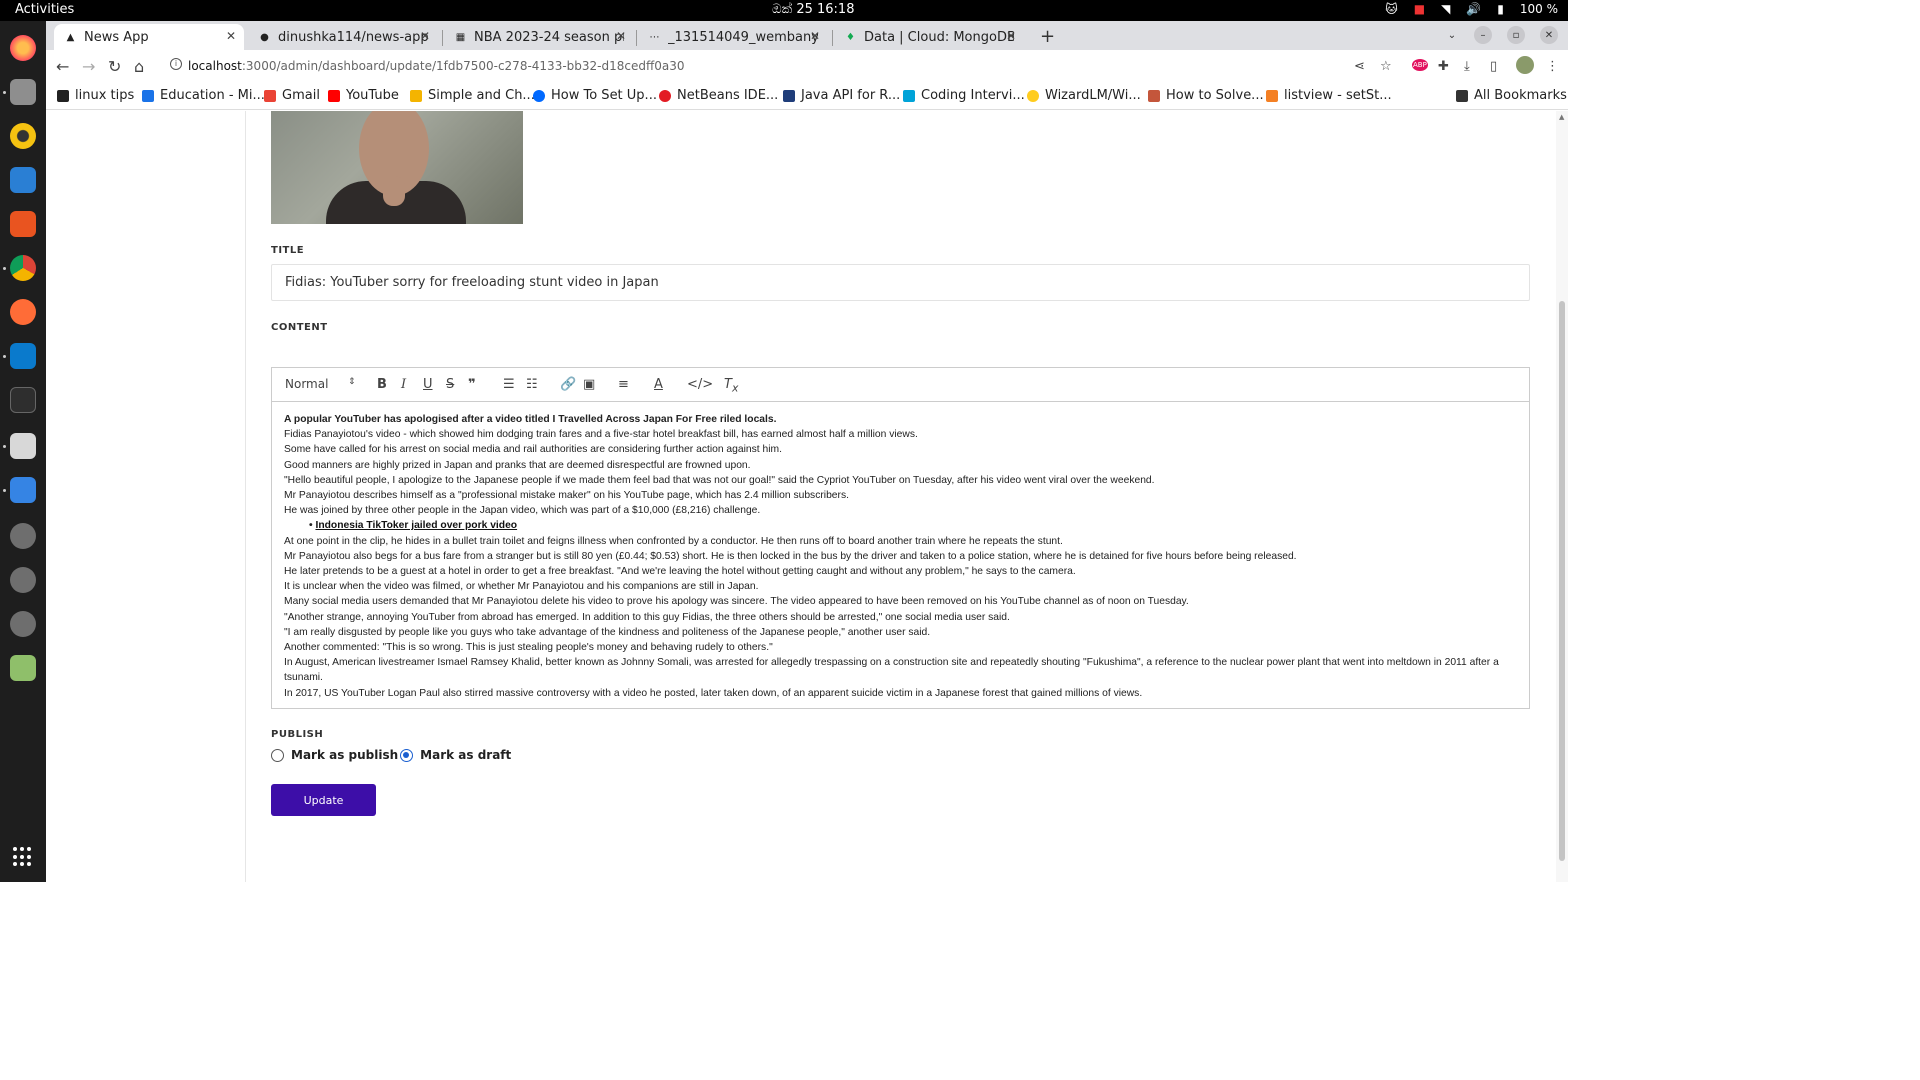  What do you see at coordinates (277, 755) in the screenshot?
I see `publish-radio` at bounding box center [277, 755].